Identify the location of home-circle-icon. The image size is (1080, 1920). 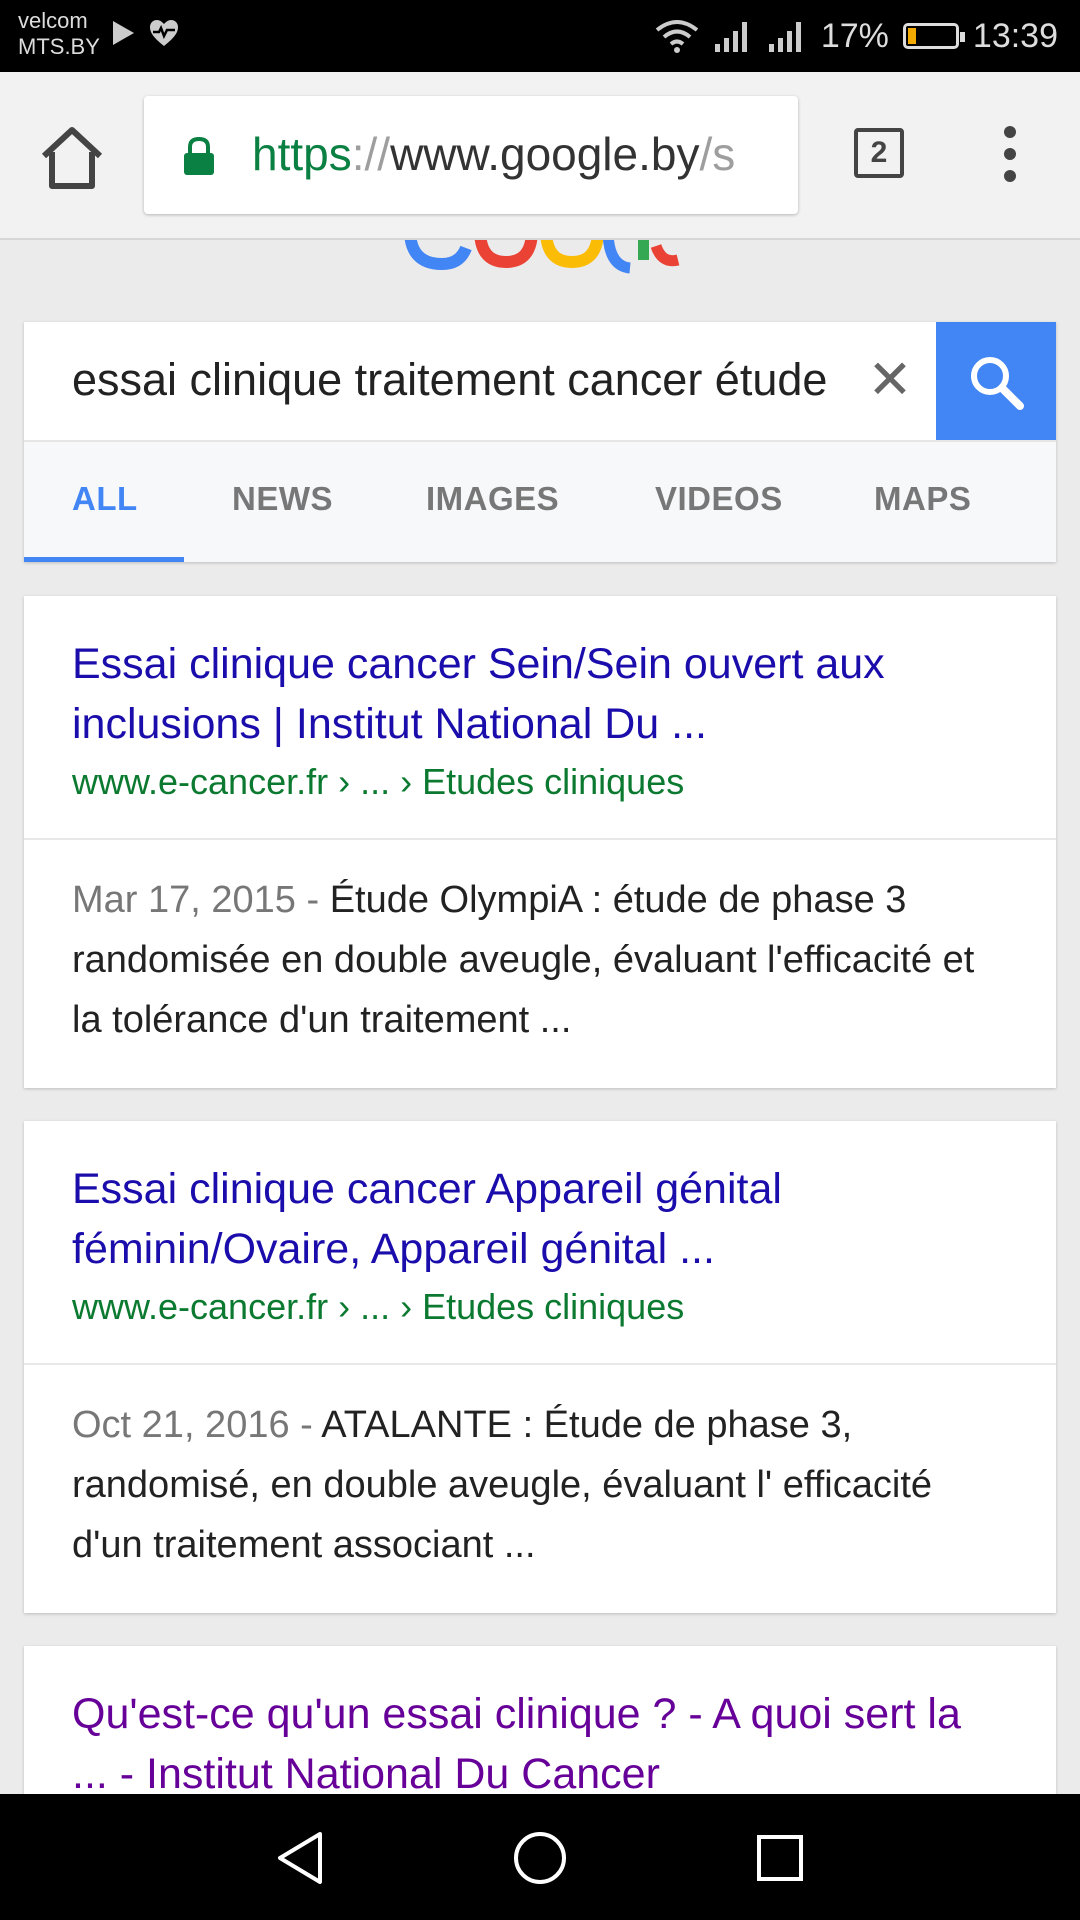
(540, 1858).